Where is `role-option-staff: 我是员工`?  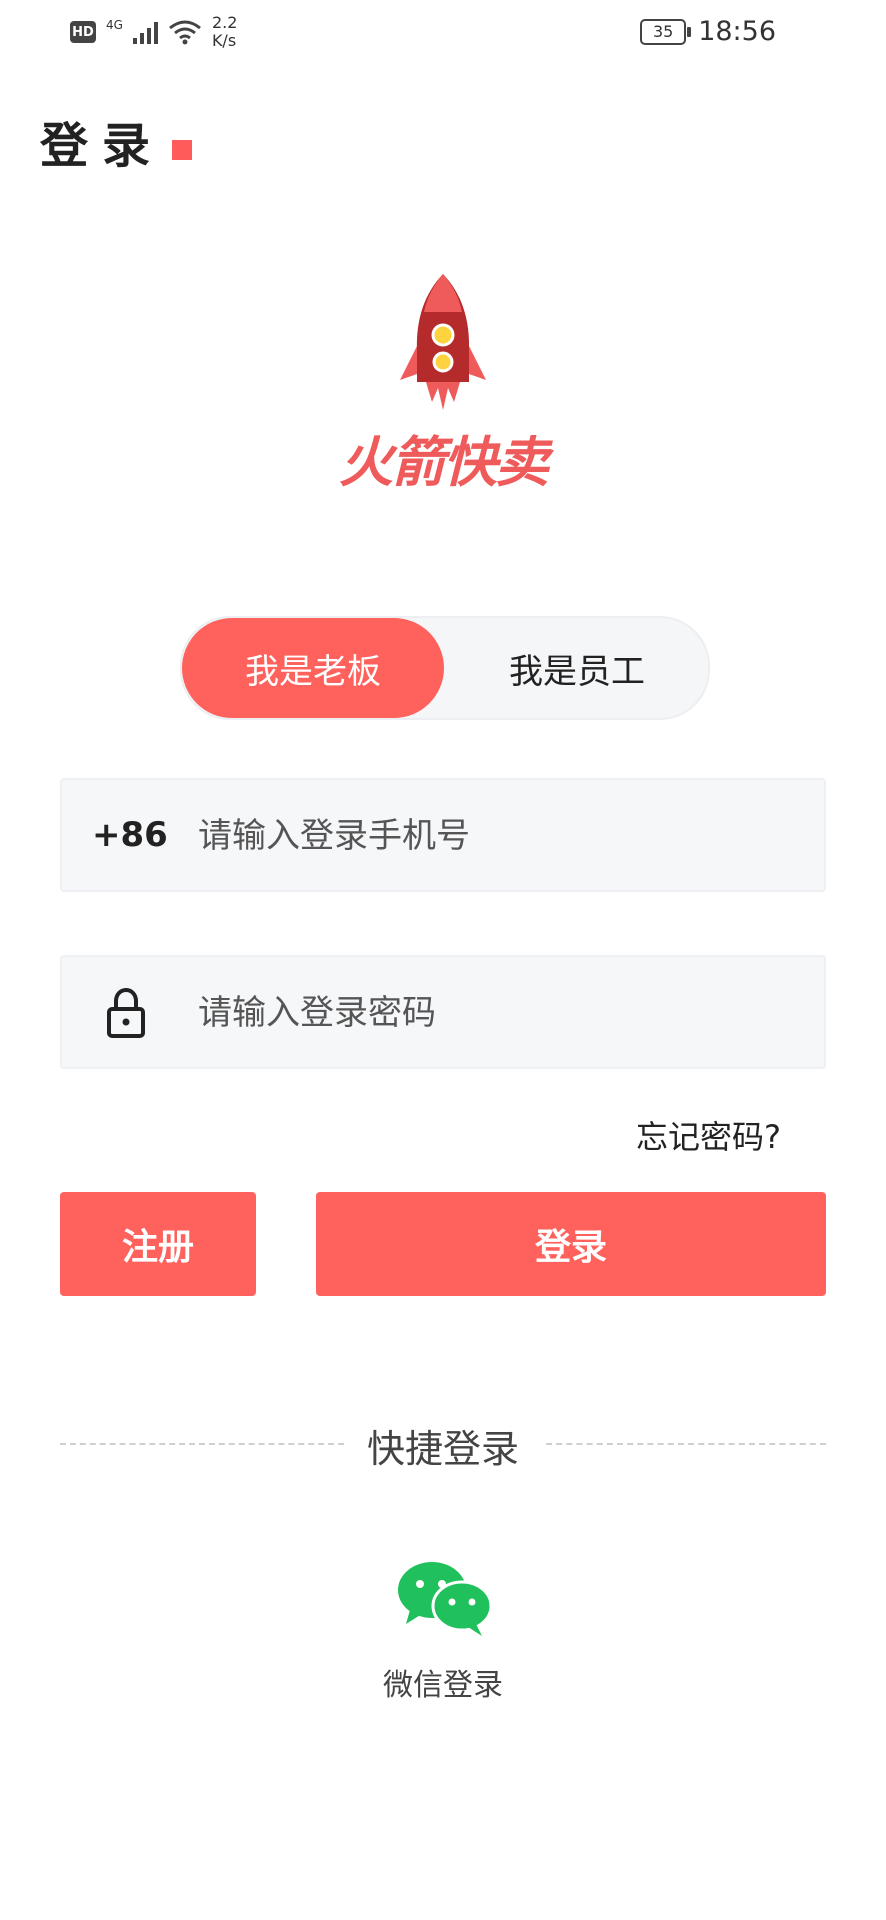
role-option-staff: 我是员工 is located at coordinates (577, 668).